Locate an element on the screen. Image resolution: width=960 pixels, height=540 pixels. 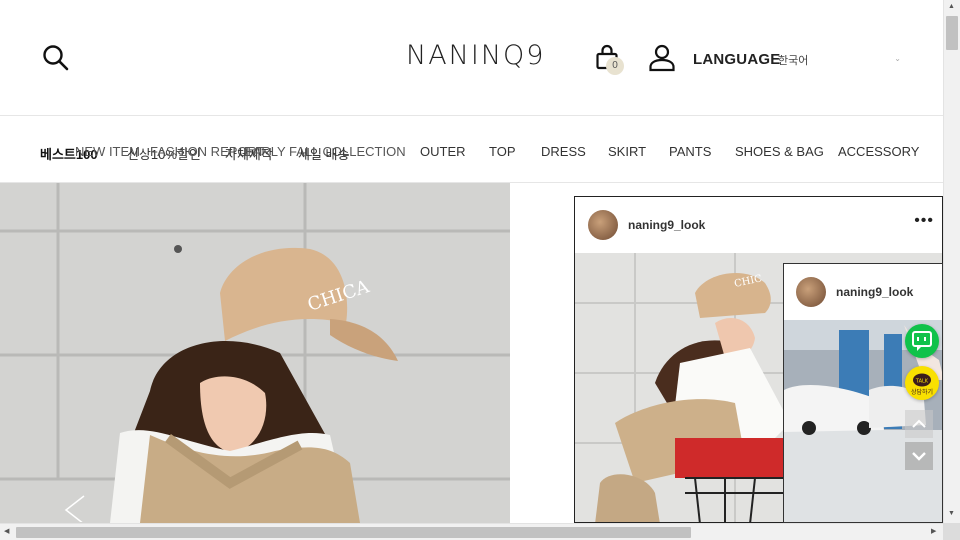
svg-text: TALK is located at coordinates (922, 382).